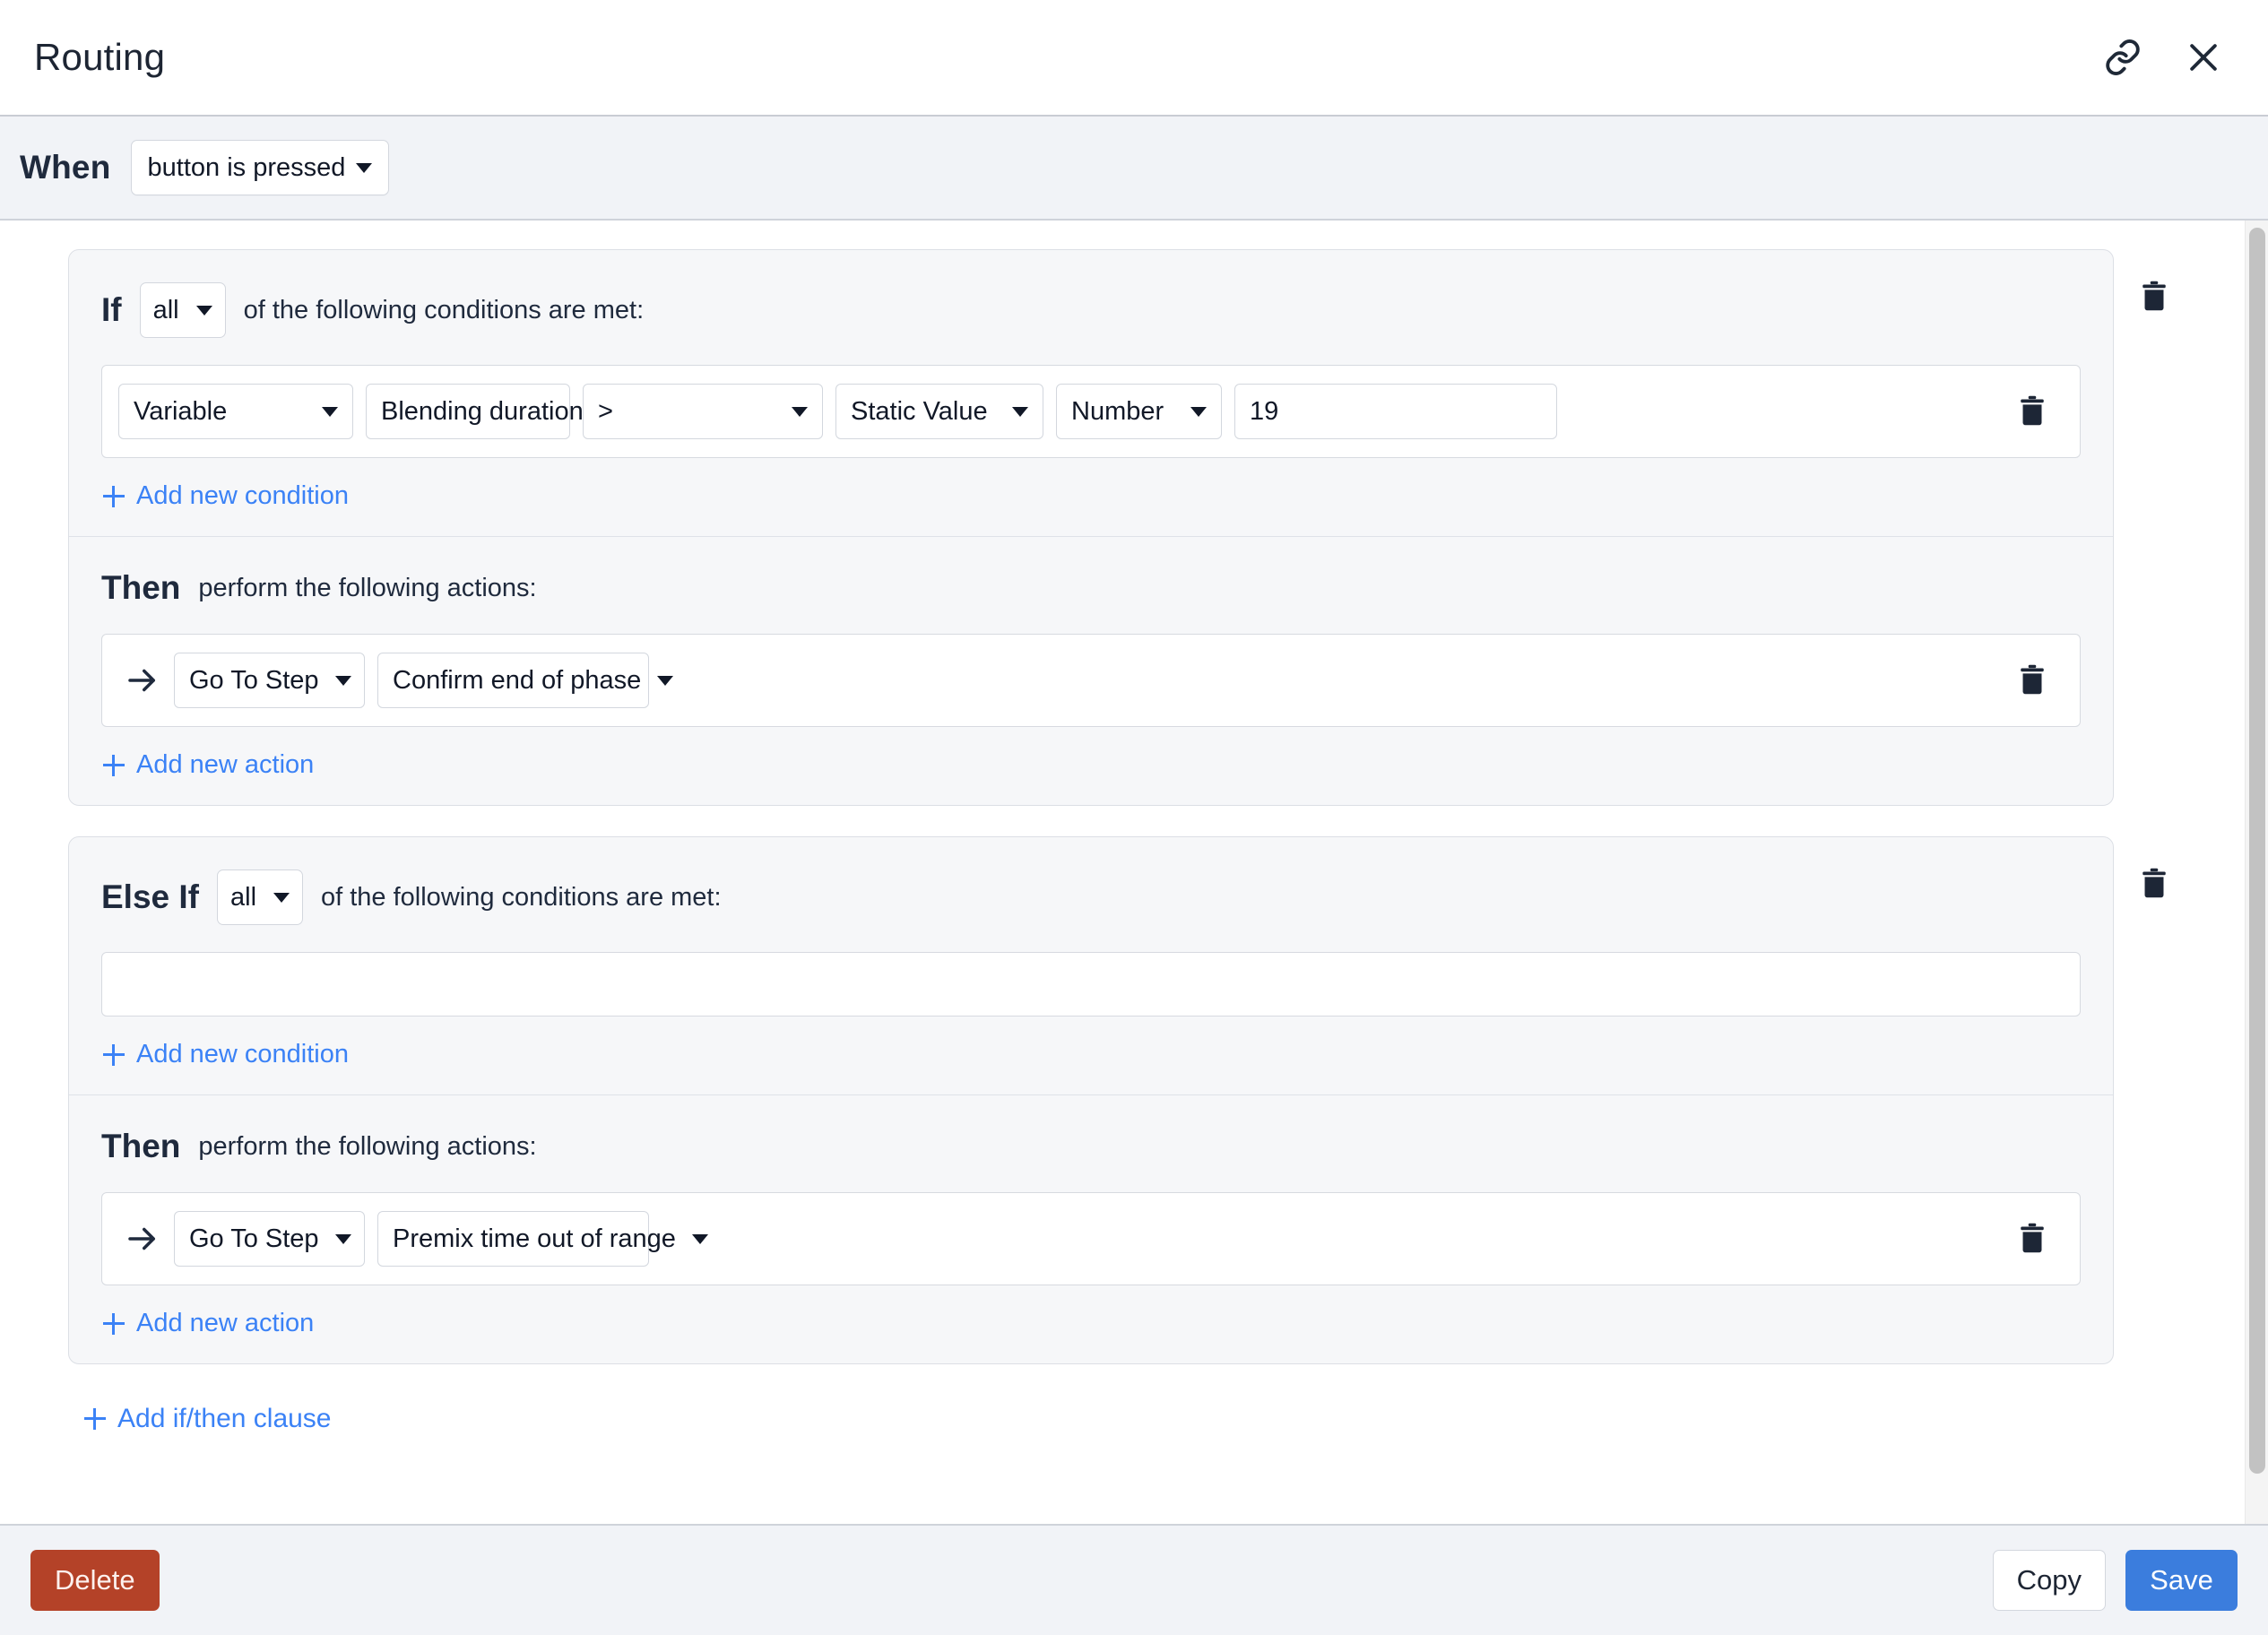 The height and width of the screenshot is (1635, 2268). What do you see at coordinates (224, 1419) in the screenshot?
I see `add-clause-label: Add if/then clause` at bounding box center [224, 1419].